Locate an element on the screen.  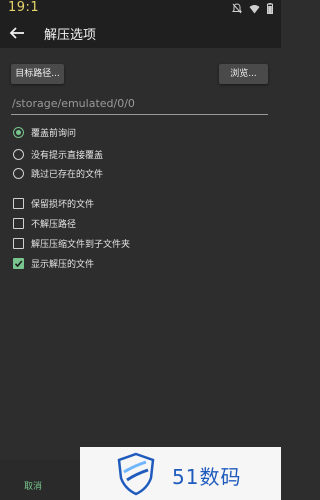
app-toolbar: 解压选项 is located at coordinates (140, 33).